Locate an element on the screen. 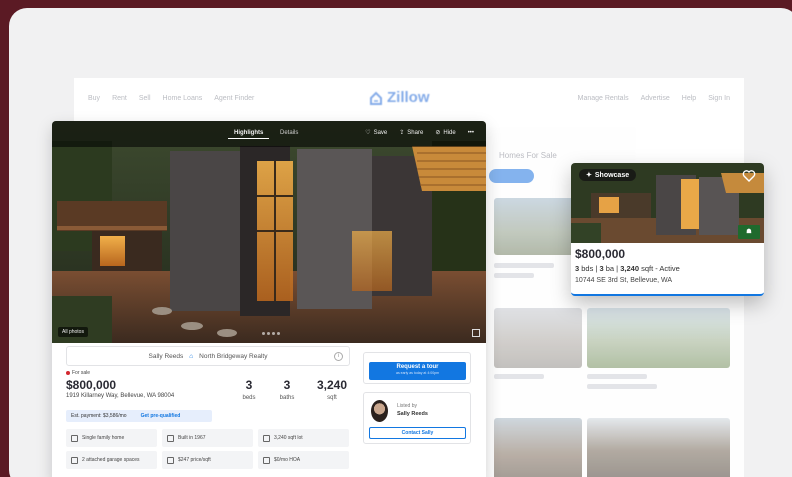 The height and width of the screenshot is (477, 792). garage-icon is located at coordinates (74, 460).